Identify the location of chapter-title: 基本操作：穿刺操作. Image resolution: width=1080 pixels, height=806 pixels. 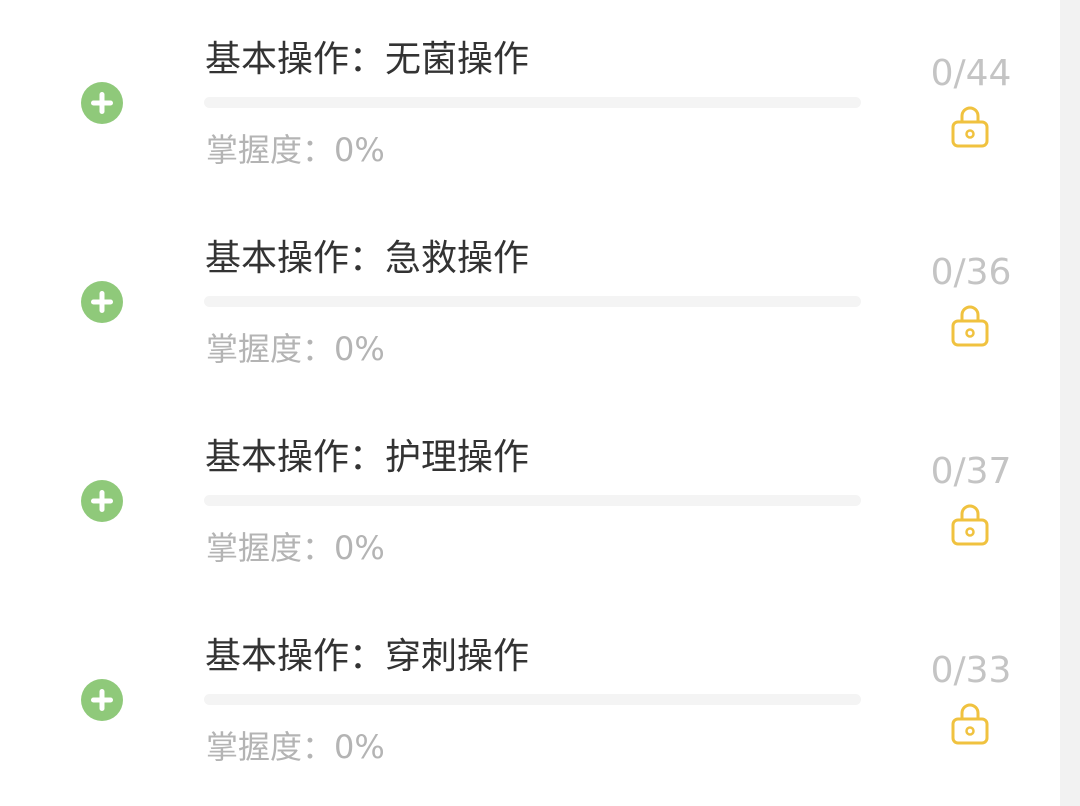
(367, 656).